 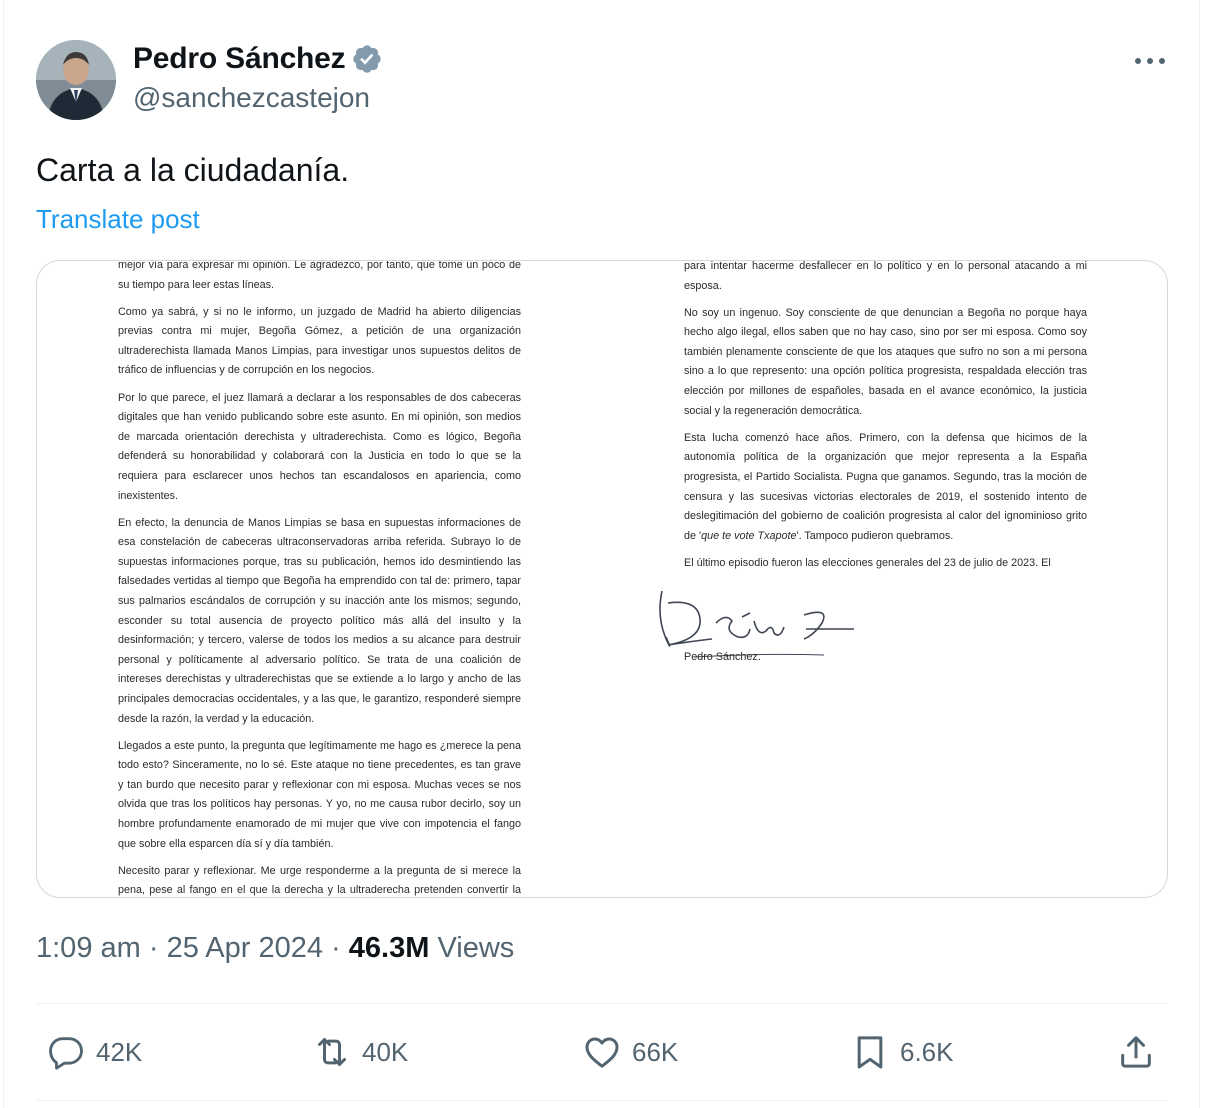 What do you see at coordinates (251, 98) in the screenshot?
I see `handle: @sanchezcastejon` at bounding box center [251, 98].